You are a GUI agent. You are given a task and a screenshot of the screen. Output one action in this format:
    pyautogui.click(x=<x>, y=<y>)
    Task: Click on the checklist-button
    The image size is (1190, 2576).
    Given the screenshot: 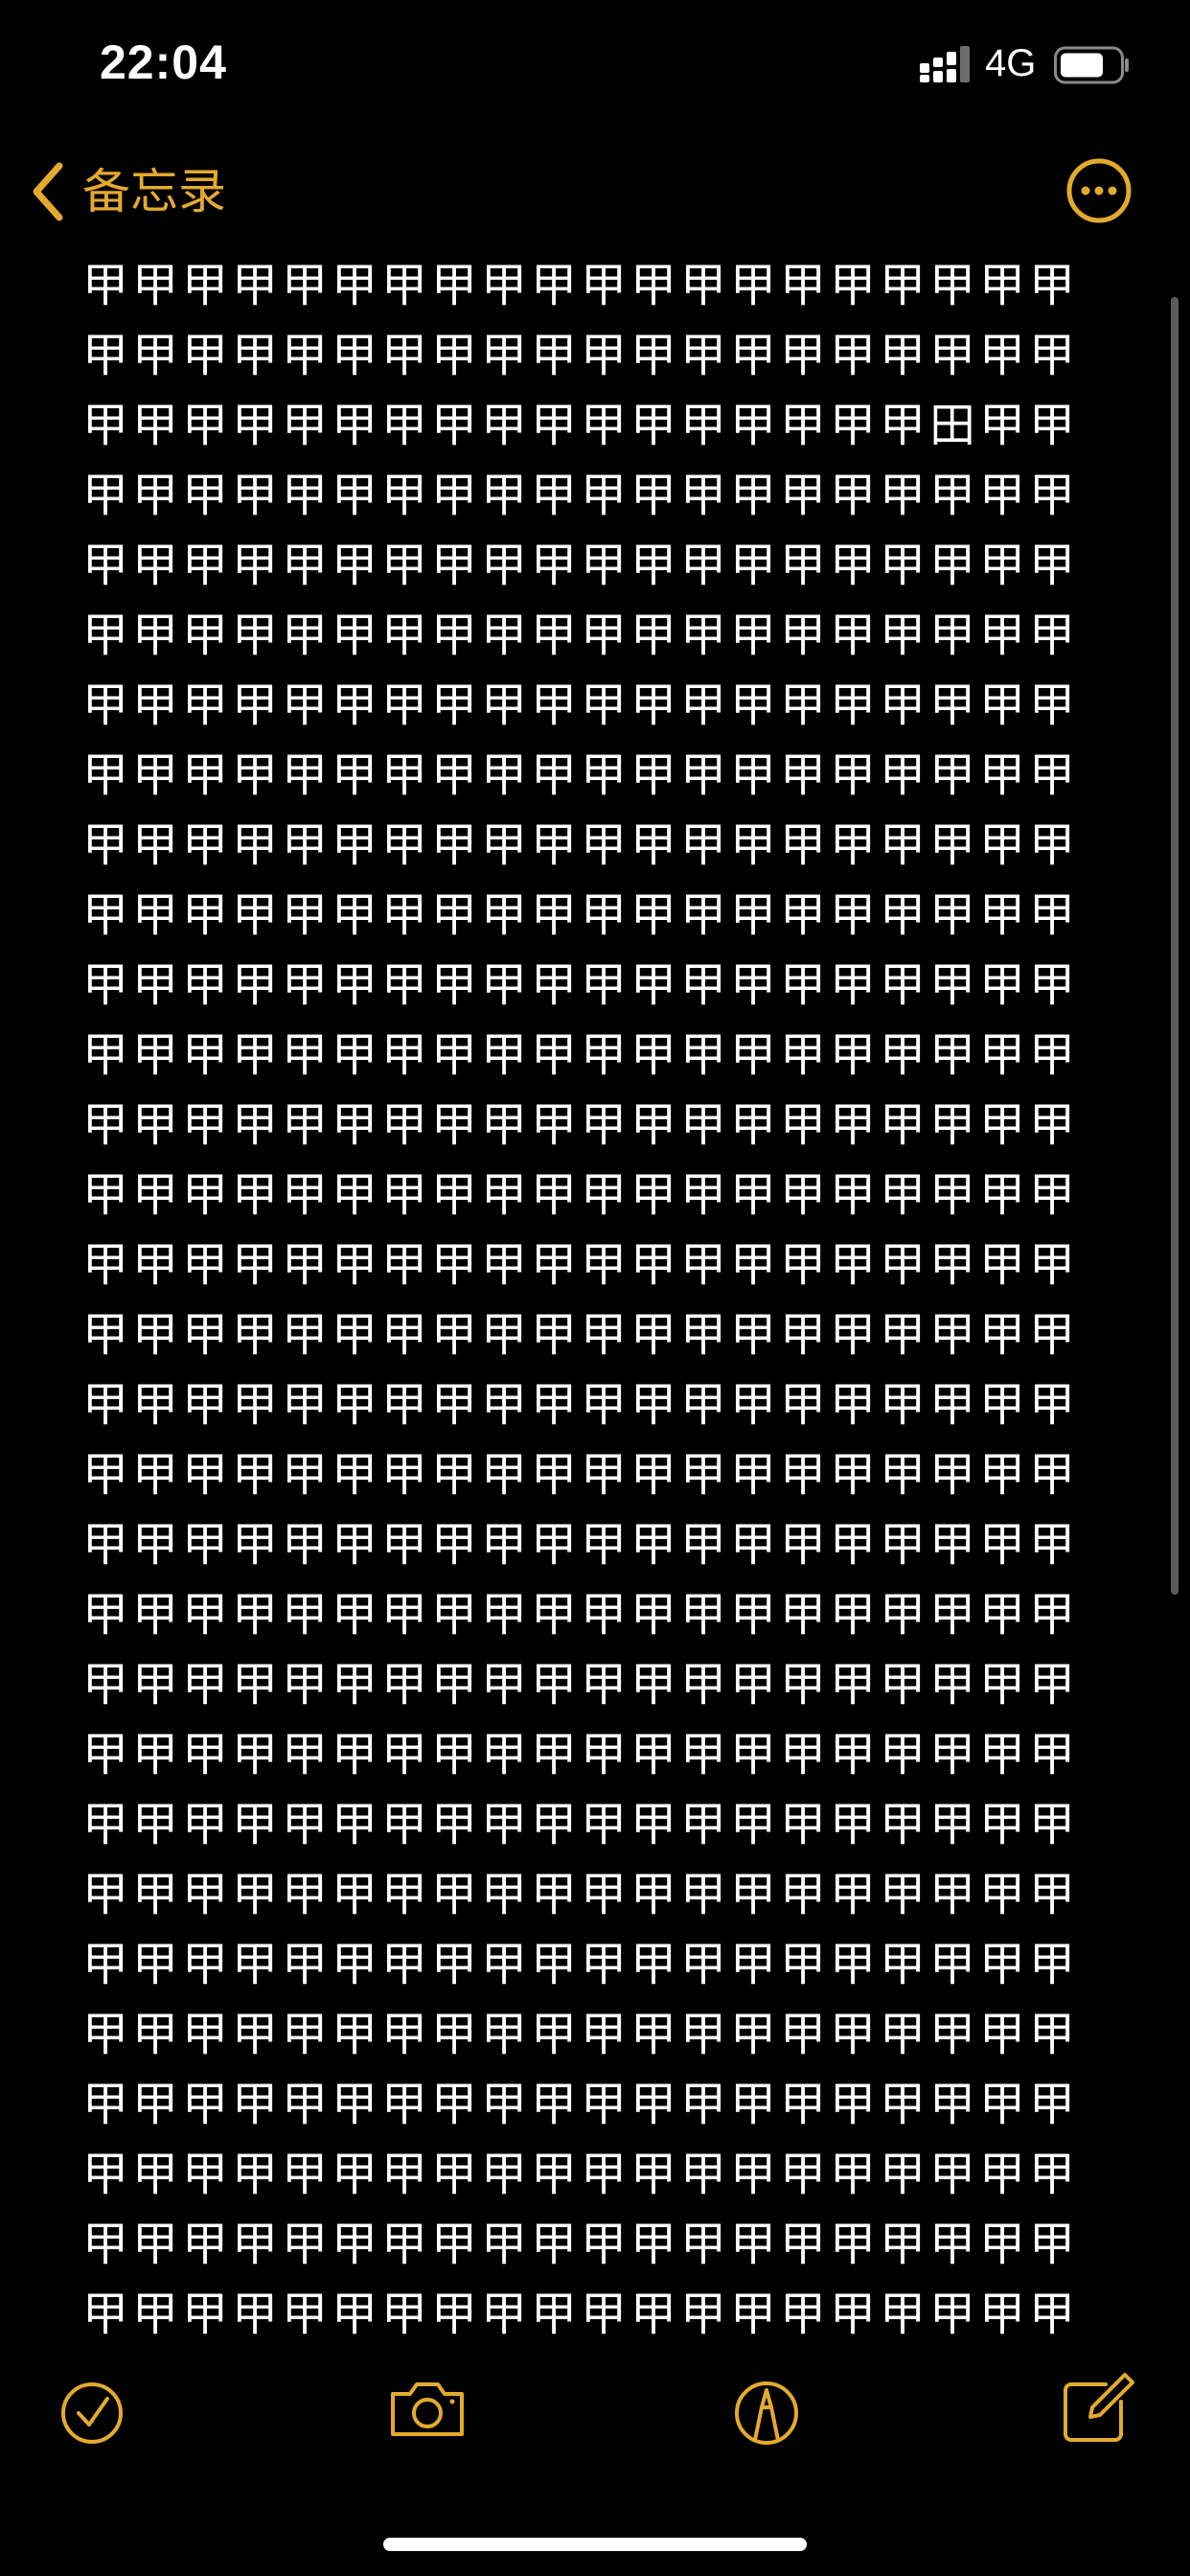 What is the action you would take?
    pyautogui.click(x=99, y=2407)
    